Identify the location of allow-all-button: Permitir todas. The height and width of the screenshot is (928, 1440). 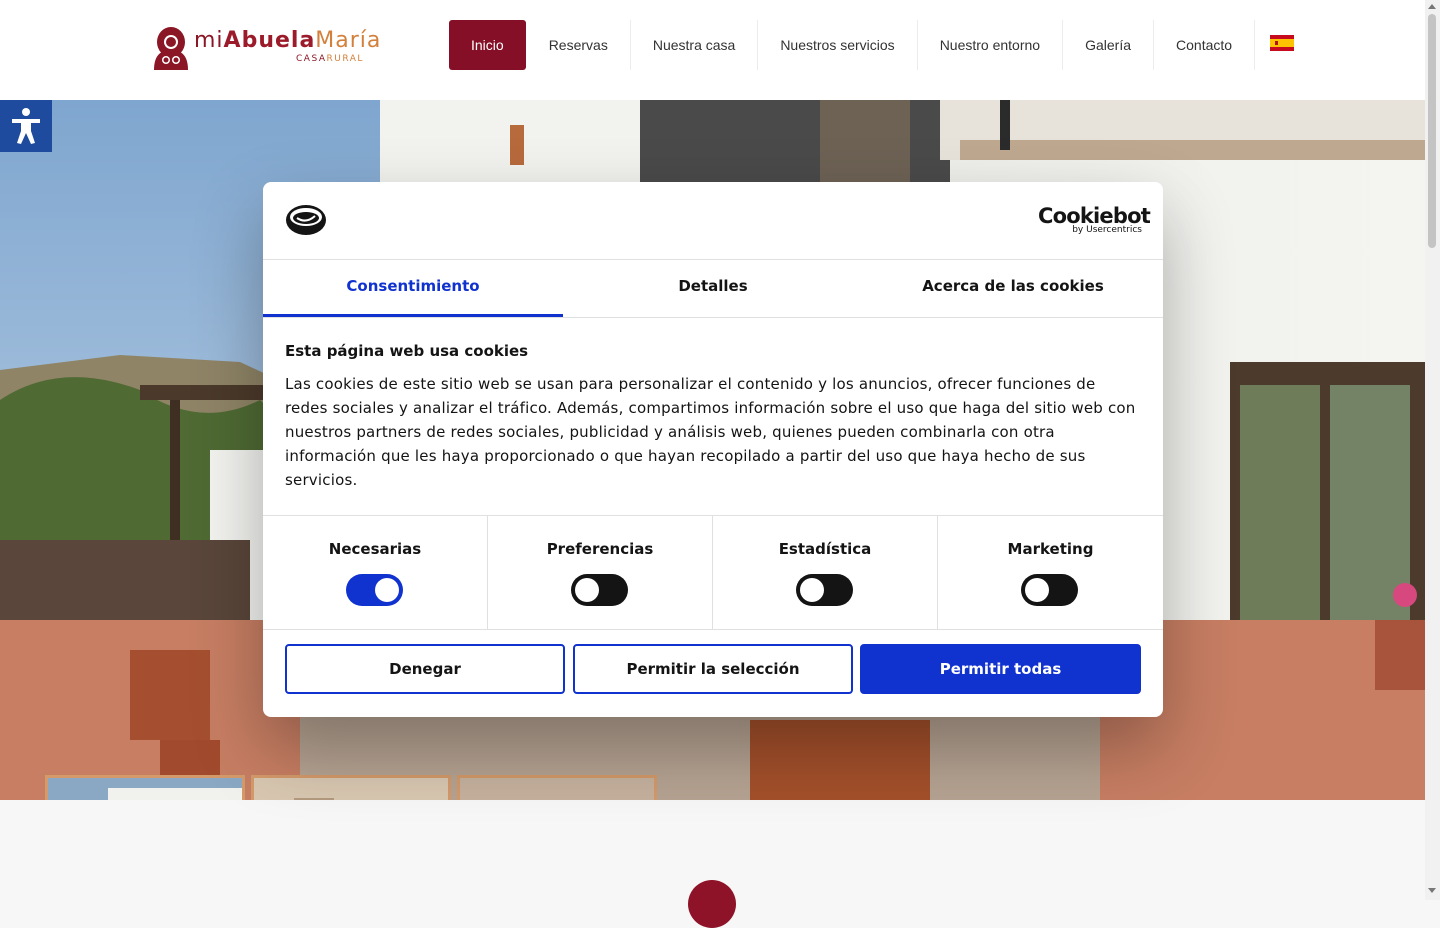
(1000, 669).